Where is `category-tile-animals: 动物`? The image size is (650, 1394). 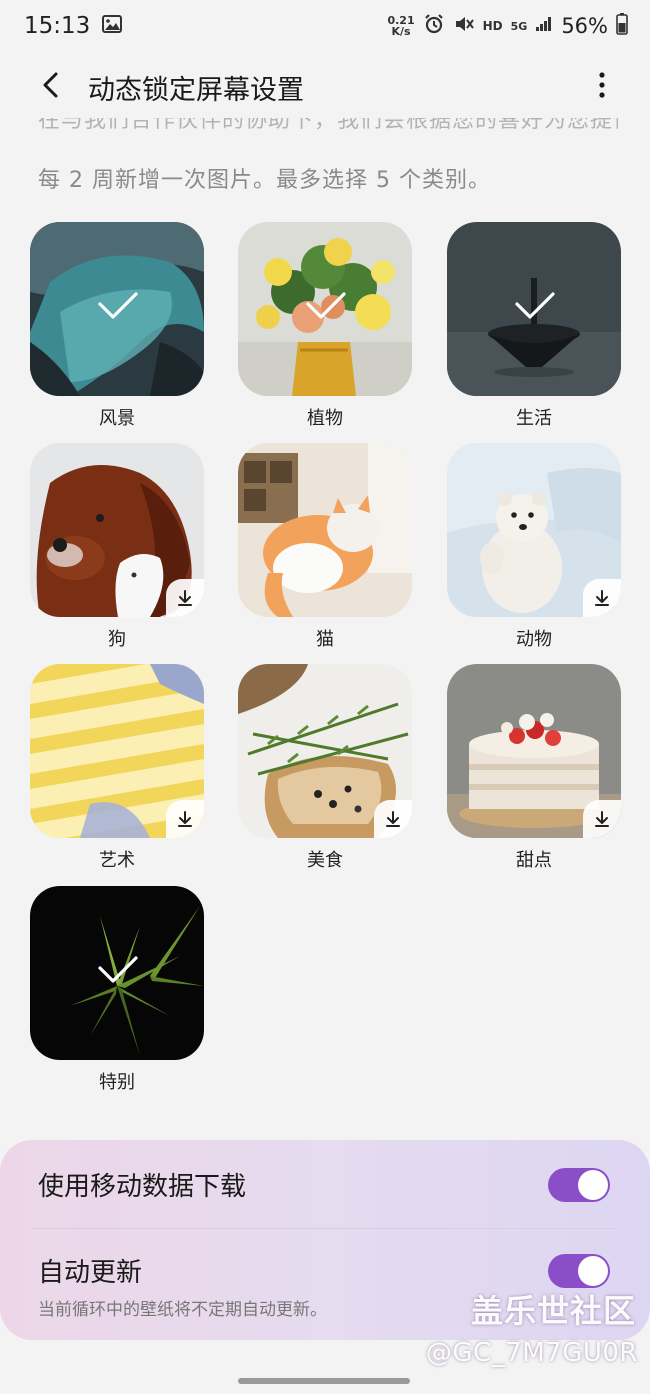
category-tile-animals: 动物 is located at coordinates (534, 546).